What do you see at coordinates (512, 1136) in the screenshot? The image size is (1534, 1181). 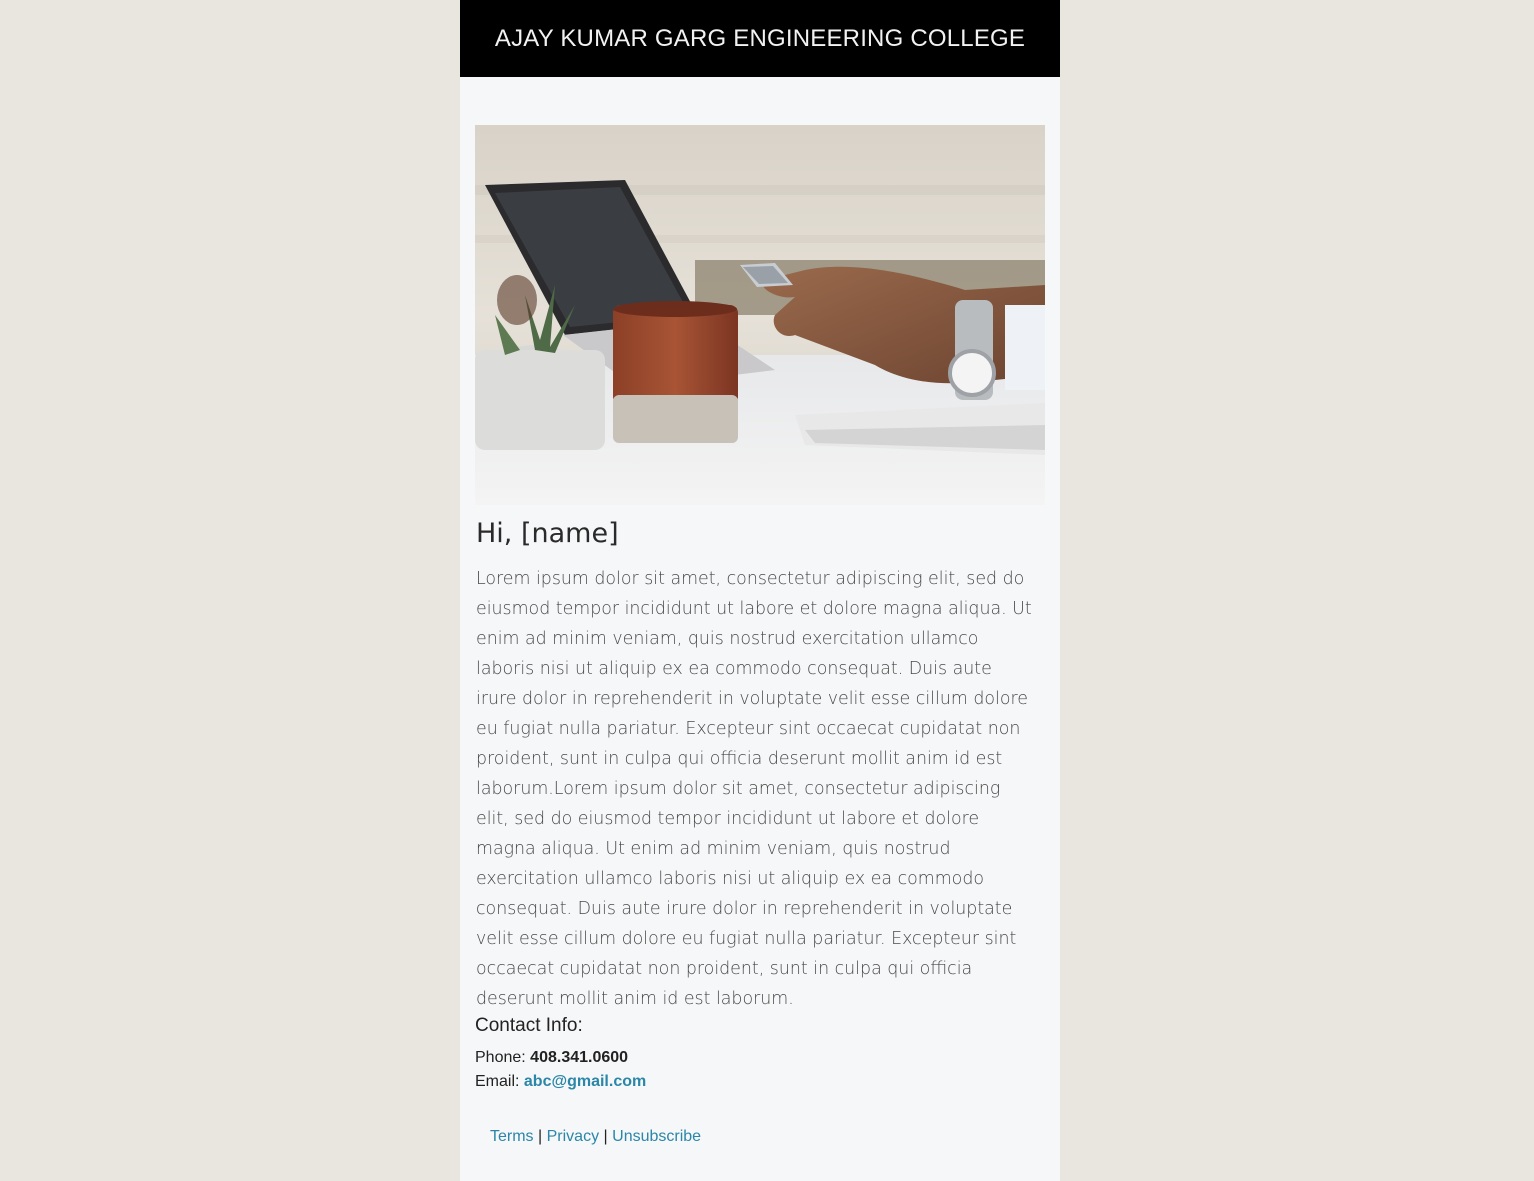 I see `terms-link: Terms` at bounding box center [512, 1136].